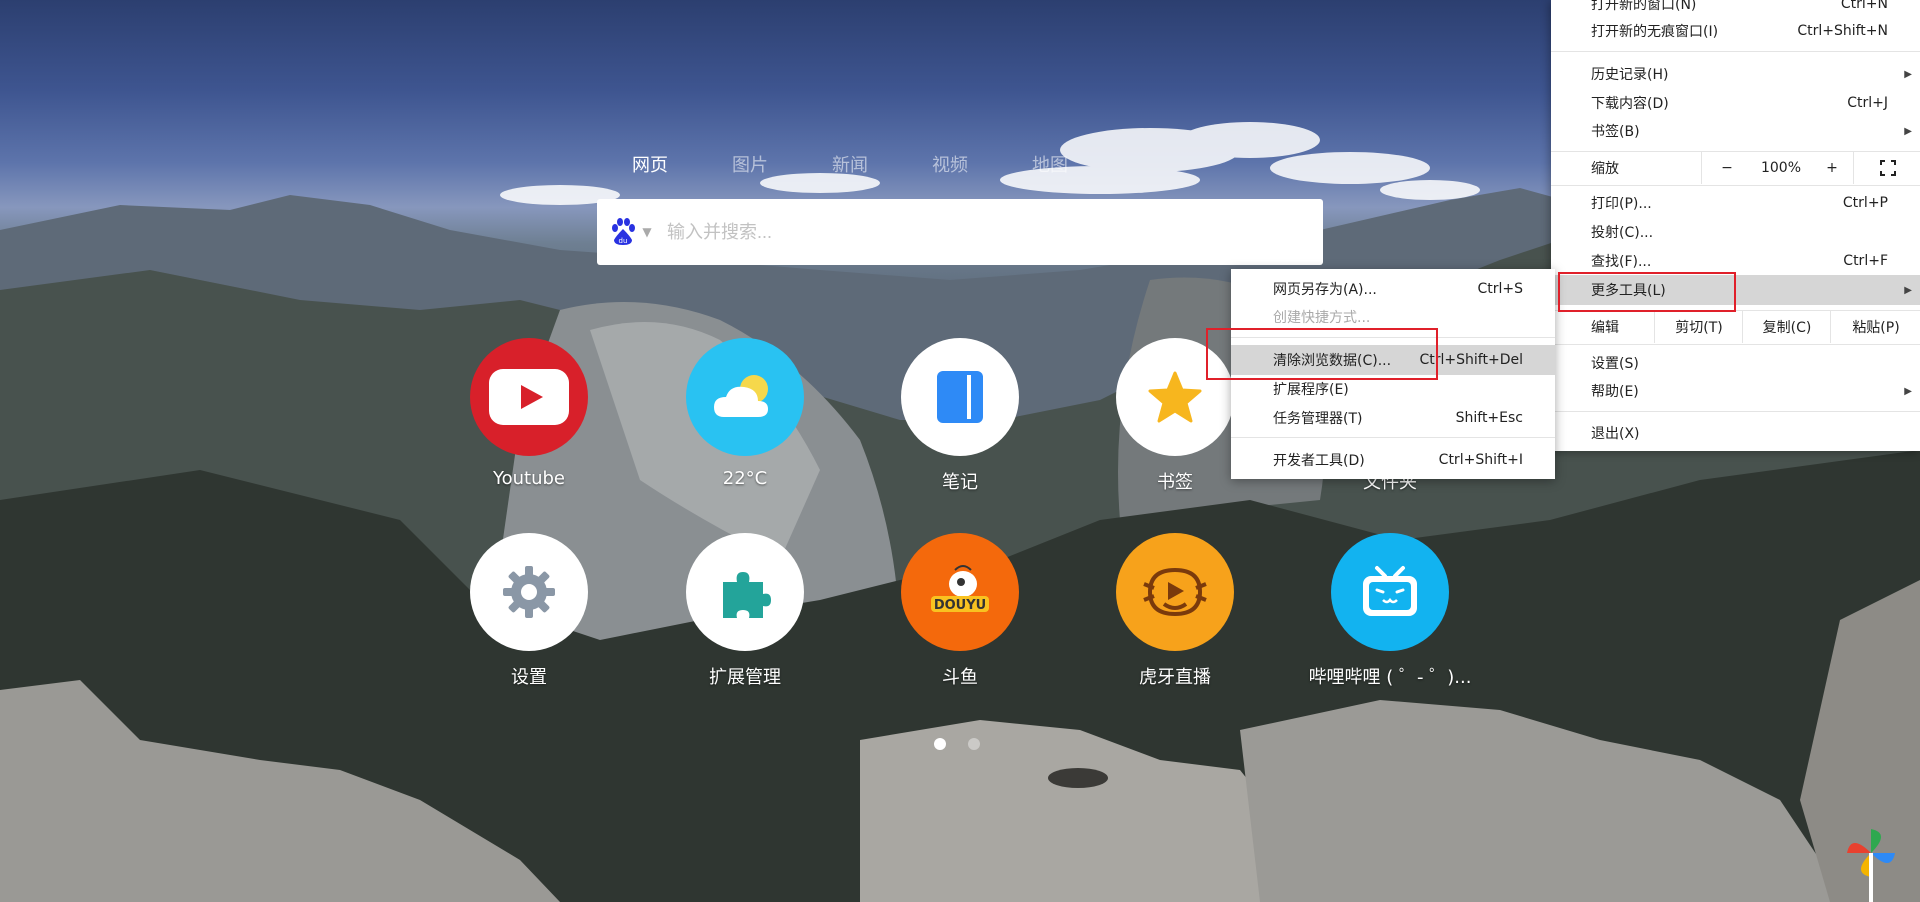  I want to click on menu-label: 扩展程序(E), so click(1311, 390).